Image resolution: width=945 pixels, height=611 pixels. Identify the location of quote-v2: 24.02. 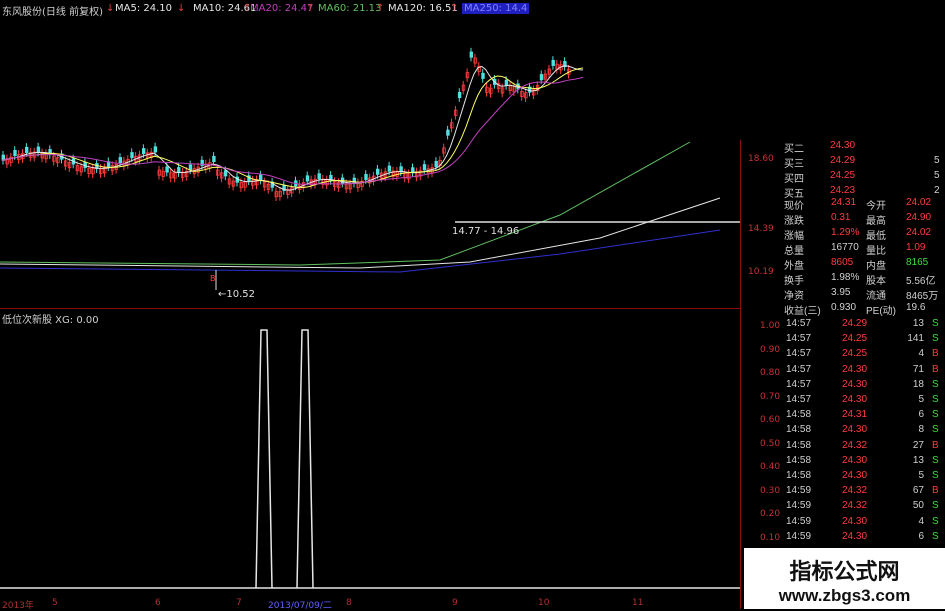
(919, 202).